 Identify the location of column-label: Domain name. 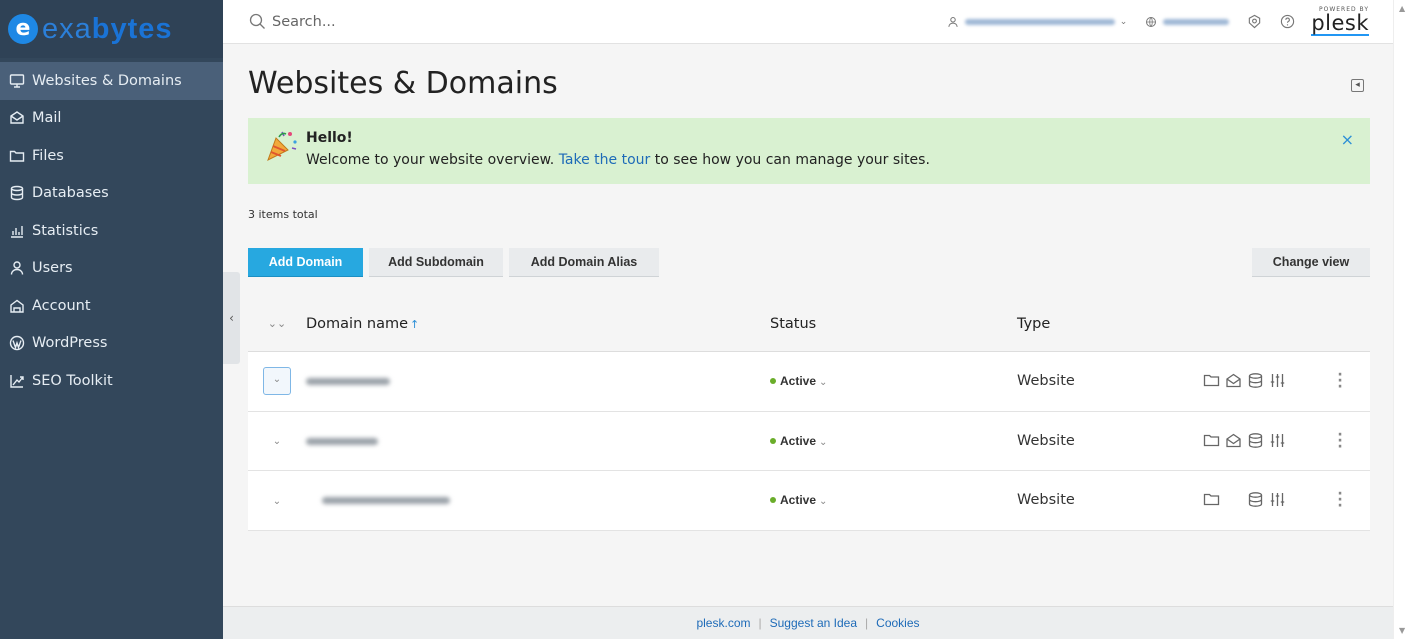
(357, 323).